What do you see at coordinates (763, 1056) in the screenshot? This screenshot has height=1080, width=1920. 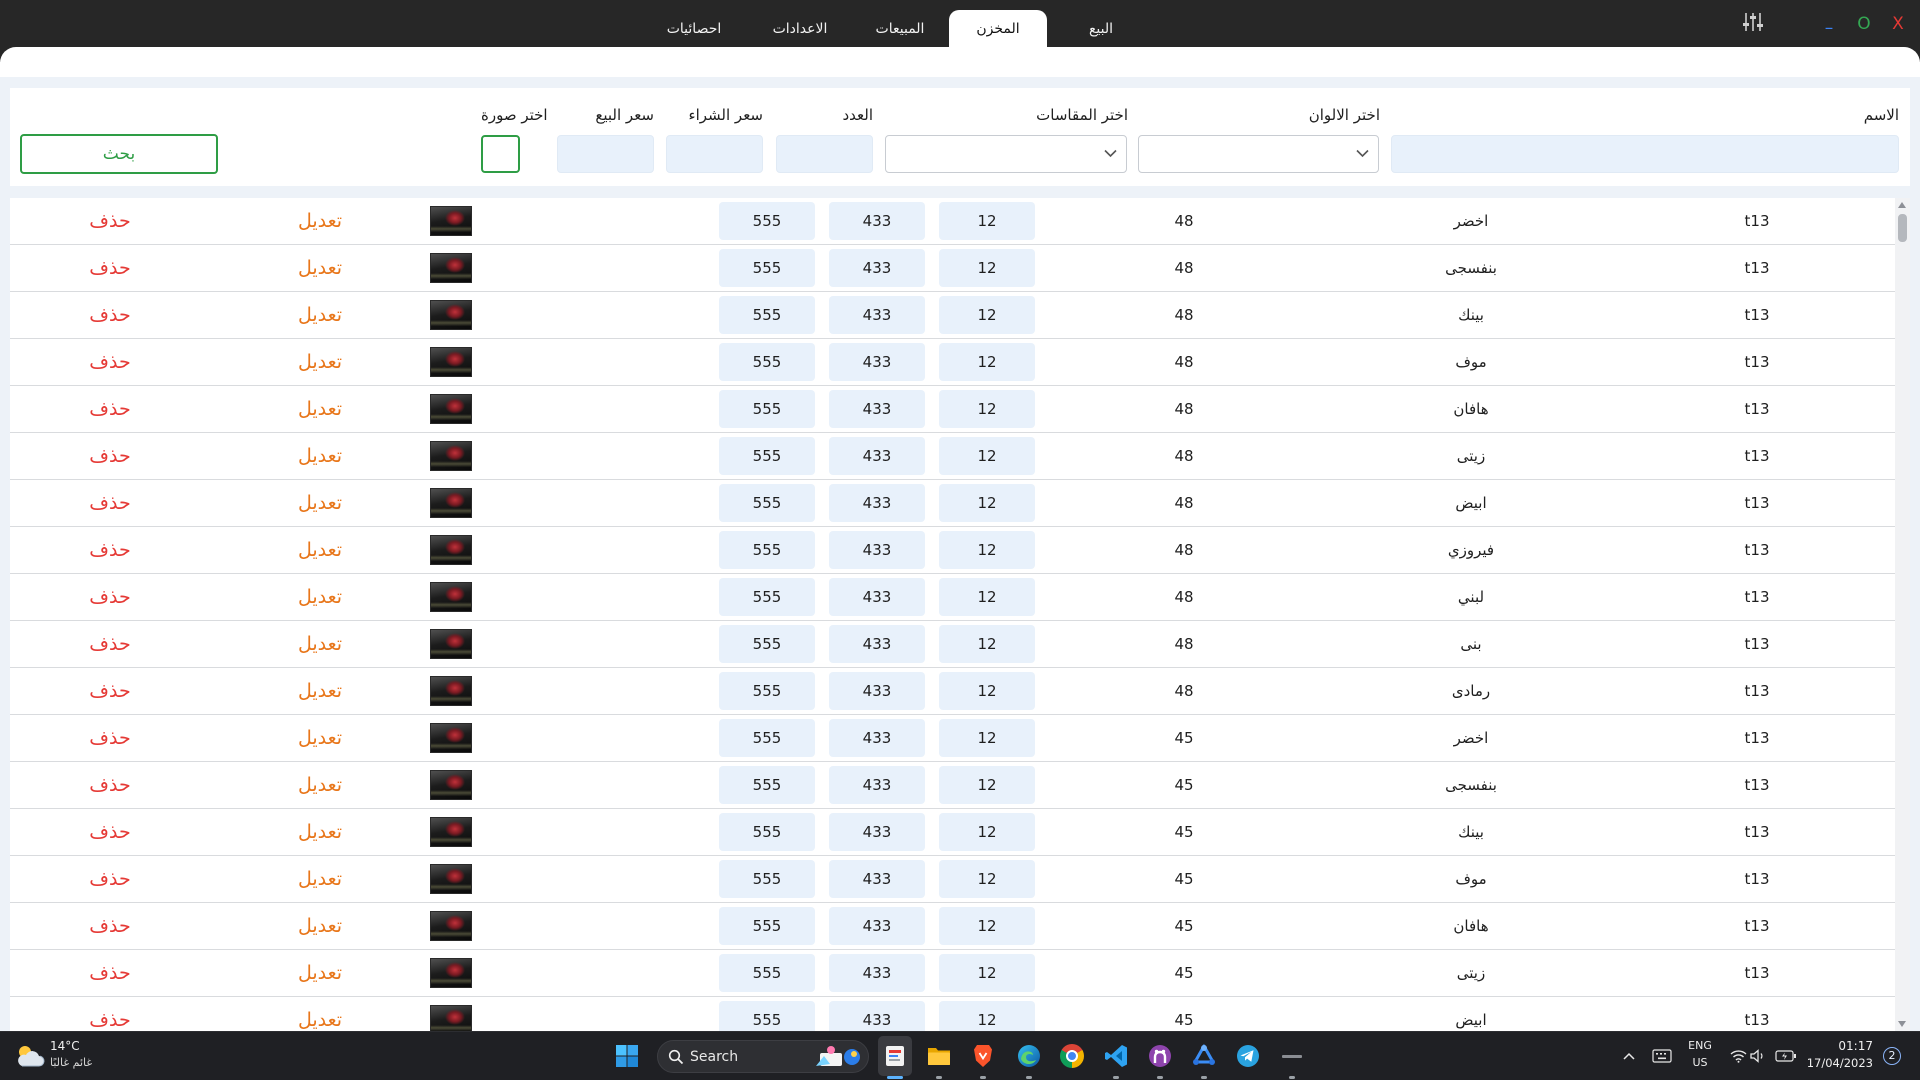 I see `taskbar-search: Search` at bounding box center [763, 1056].